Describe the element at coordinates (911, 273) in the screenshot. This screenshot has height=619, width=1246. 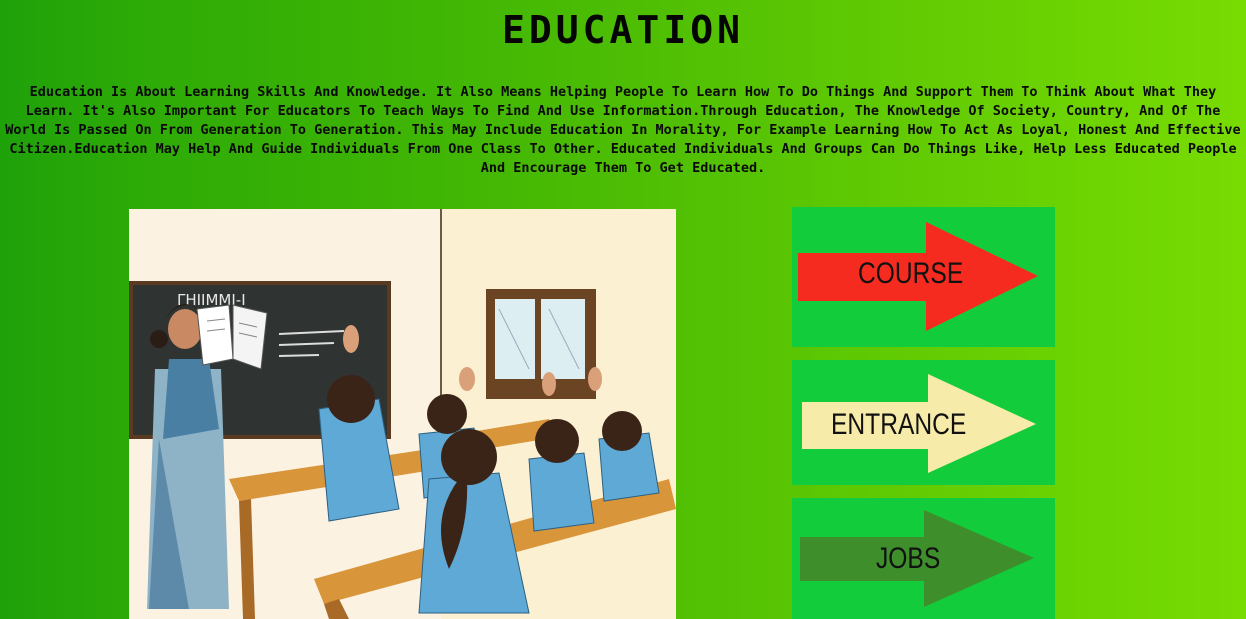
I see `course-label: COURSE` at that location.